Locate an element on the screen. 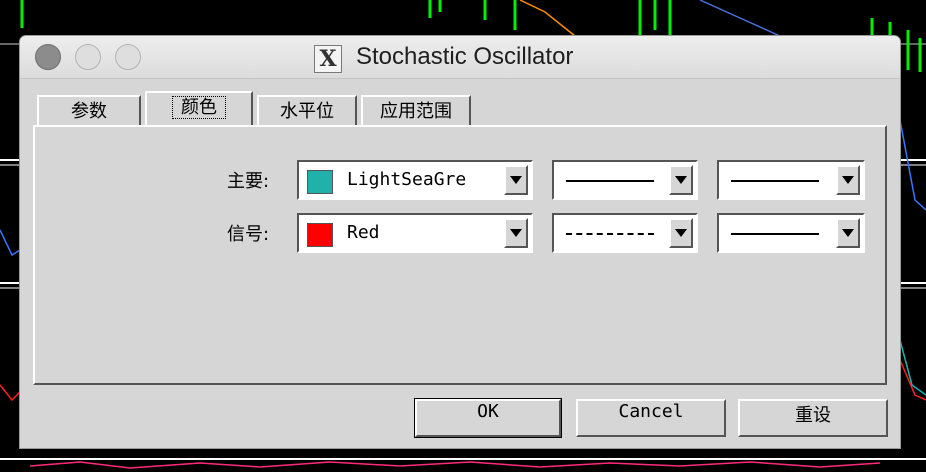 The height and width of the screenshot is (472, 926). main-line-label: 主要: is located at coordinates (248, 181).